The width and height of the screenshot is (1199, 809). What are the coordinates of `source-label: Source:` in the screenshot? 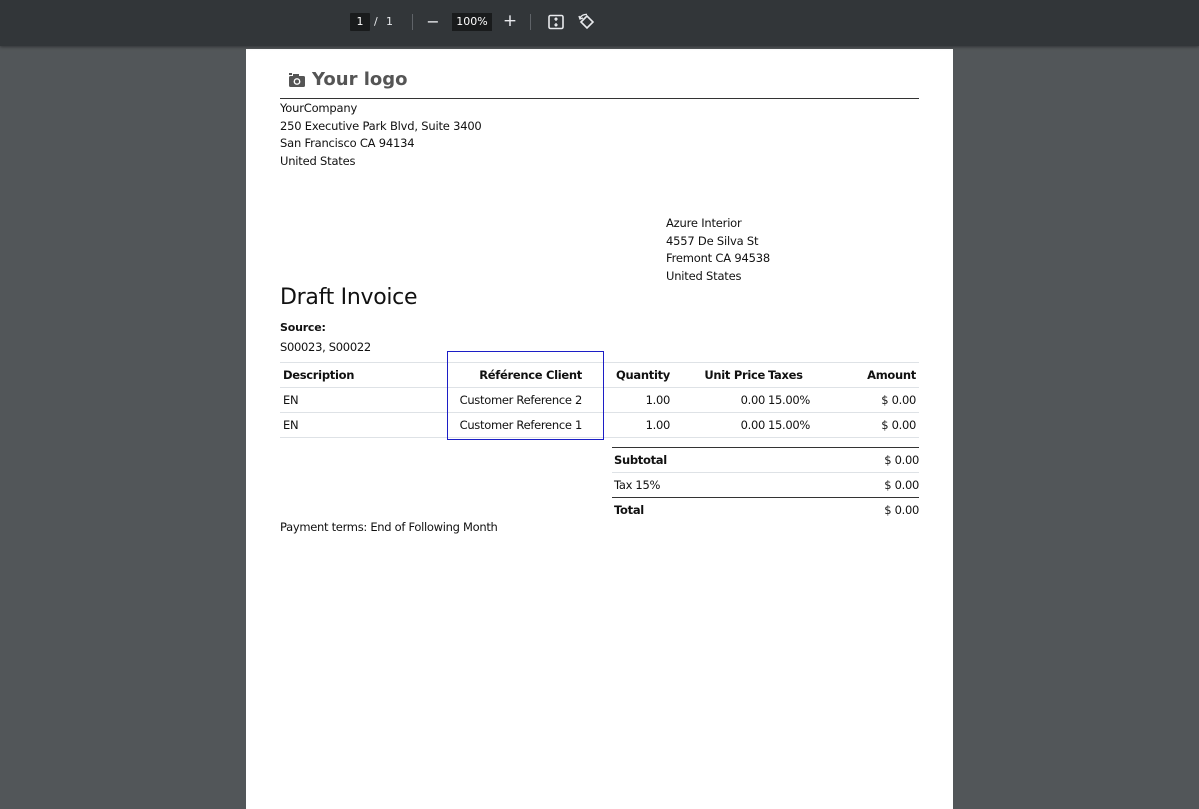 It's located at (303, 327).